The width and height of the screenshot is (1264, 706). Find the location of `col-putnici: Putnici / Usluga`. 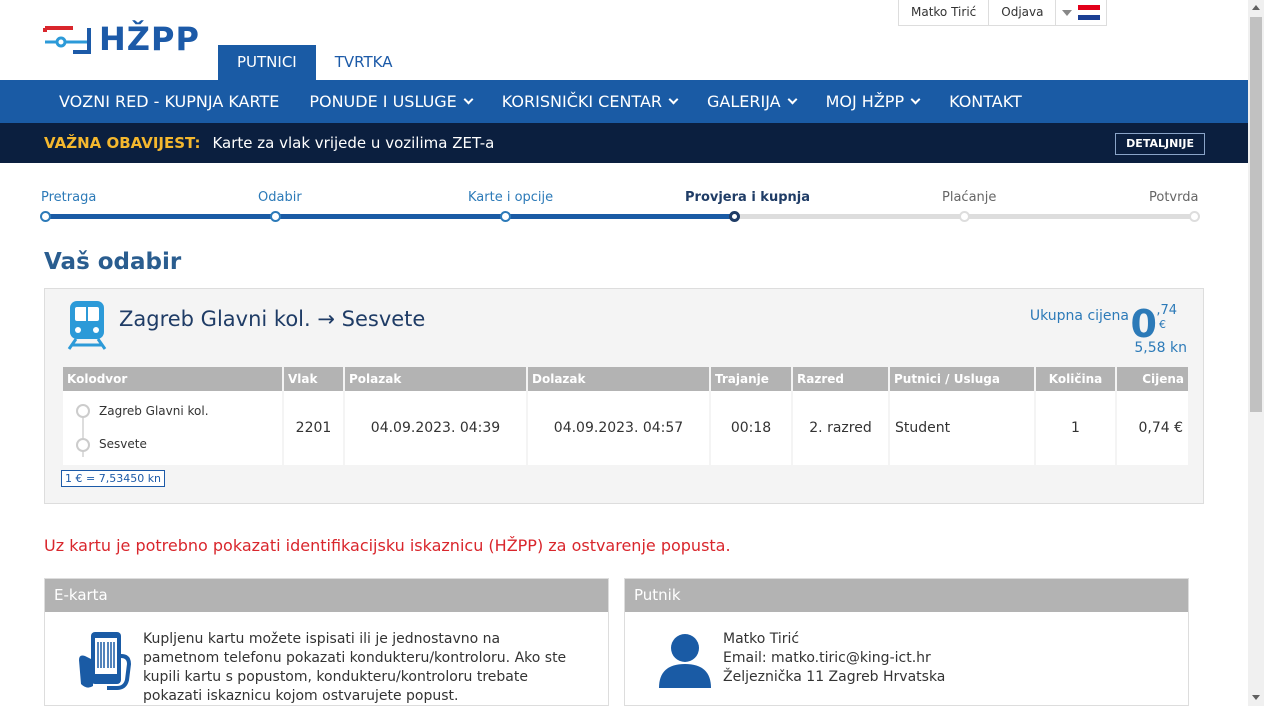

col-putnici: Putnici / Usluga is located at coordinates (962, 379).